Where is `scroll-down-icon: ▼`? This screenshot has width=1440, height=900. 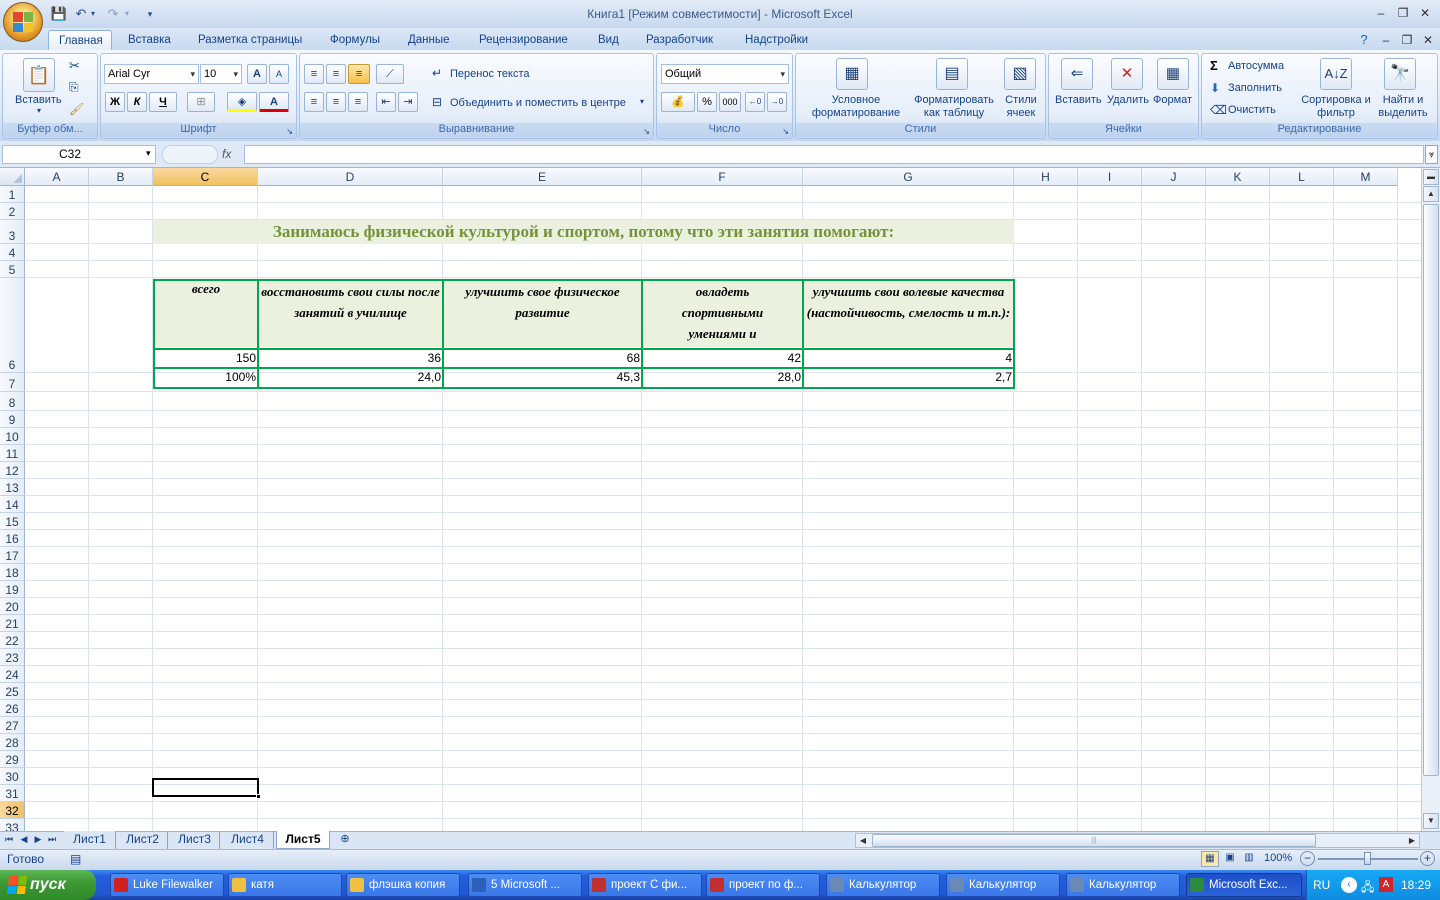
scroll-down-icon: ▼ is located at coordinates (1431, 821).